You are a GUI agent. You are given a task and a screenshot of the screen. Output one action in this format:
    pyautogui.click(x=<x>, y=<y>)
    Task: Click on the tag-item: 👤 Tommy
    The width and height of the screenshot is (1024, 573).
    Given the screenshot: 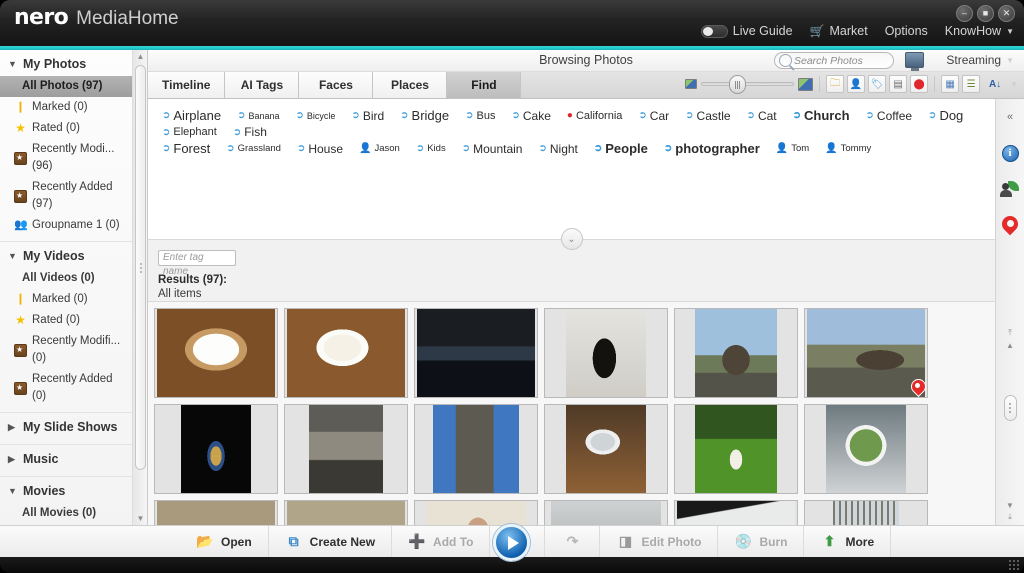 What is the action you would take?
    pyautogui.click(x=848, y=148)
    